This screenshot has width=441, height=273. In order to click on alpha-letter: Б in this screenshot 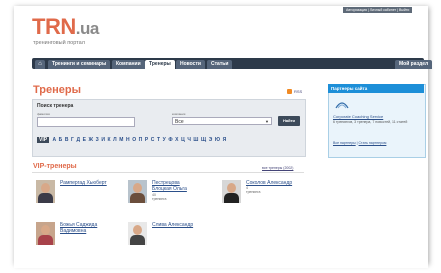, I will do `click(61, 140)`.